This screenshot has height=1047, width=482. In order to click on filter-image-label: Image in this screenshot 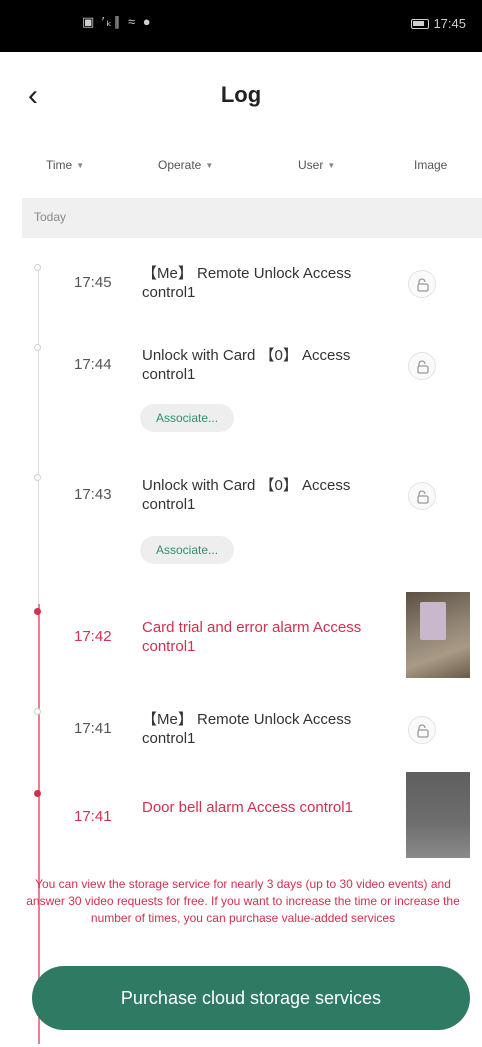, I will do `click(431, 165)`.